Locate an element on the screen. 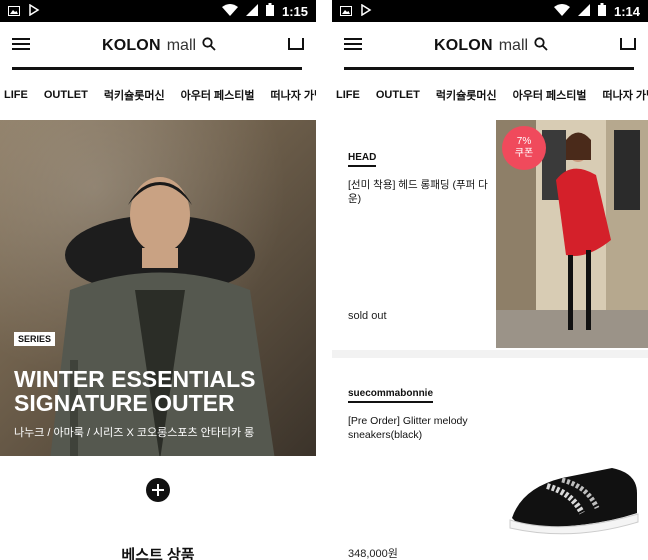  coupon-badge: 7% 쿠폰 is located at coordinates (524, 148).